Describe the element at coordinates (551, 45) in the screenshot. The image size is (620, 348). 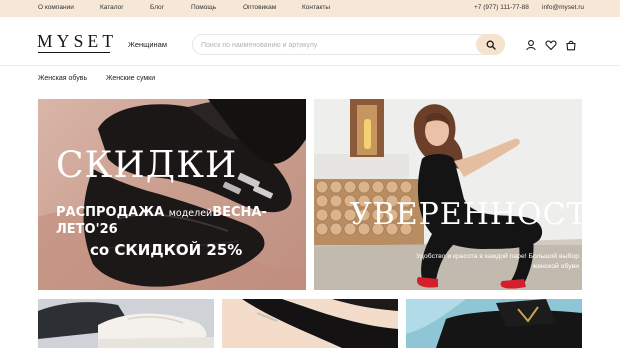
I see `heart-icon` at that location.